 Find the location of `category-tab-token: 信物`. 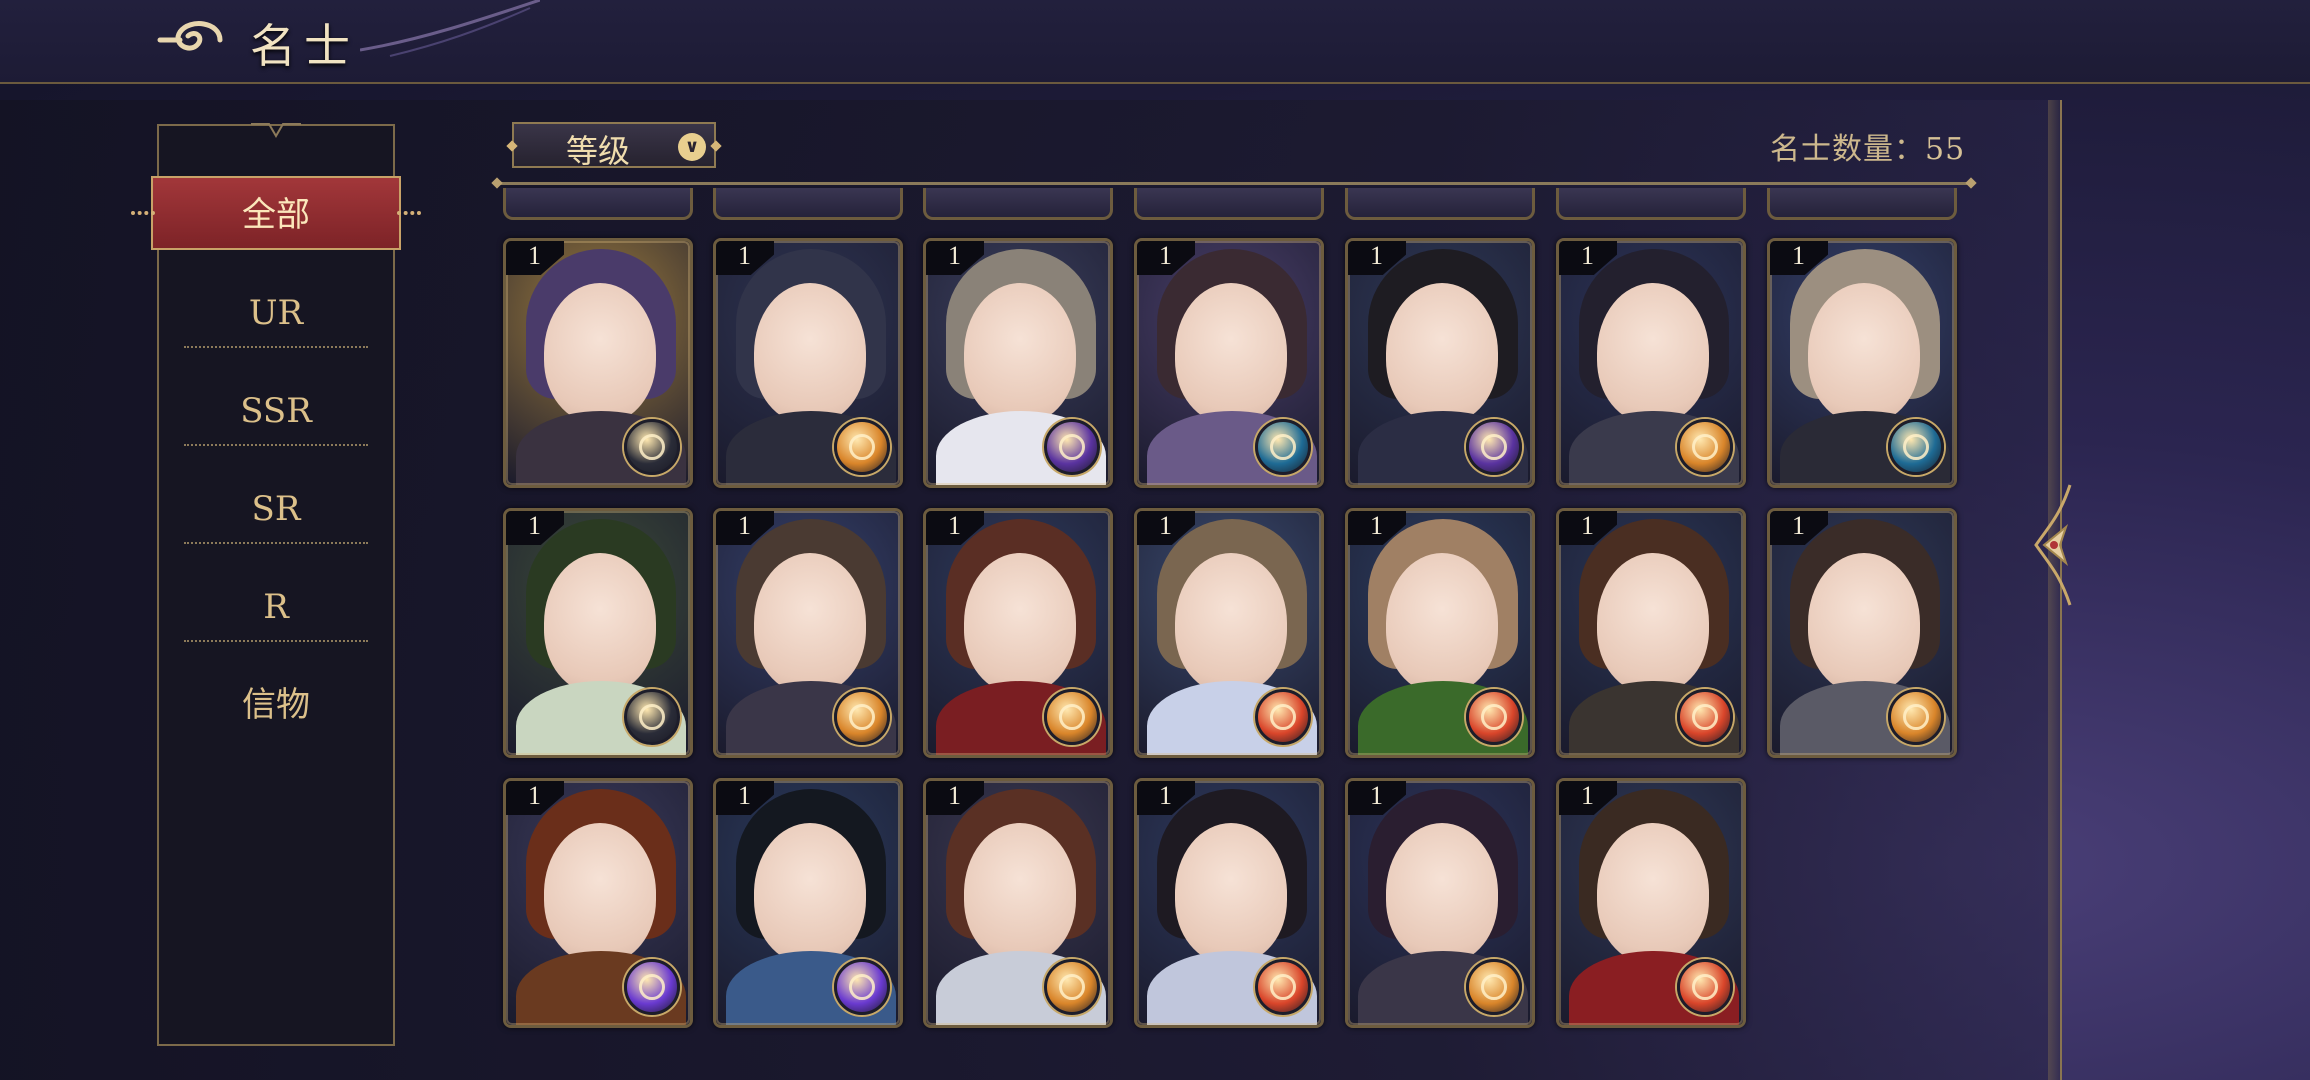

category-tab-token: 信物 is located at coordinates (276, 705).